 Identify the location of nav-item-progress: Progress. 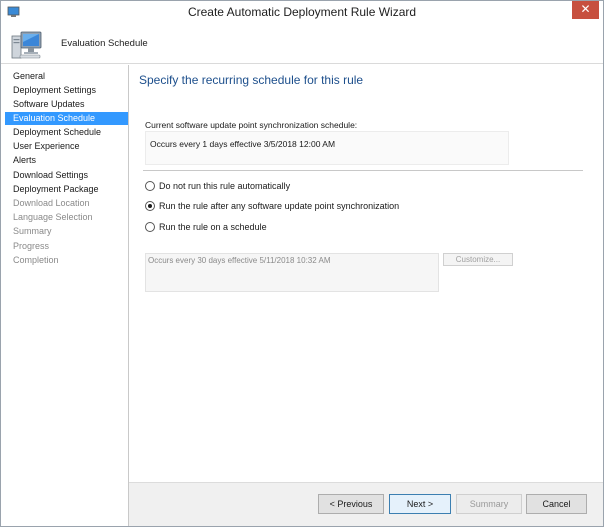
(31, 246).